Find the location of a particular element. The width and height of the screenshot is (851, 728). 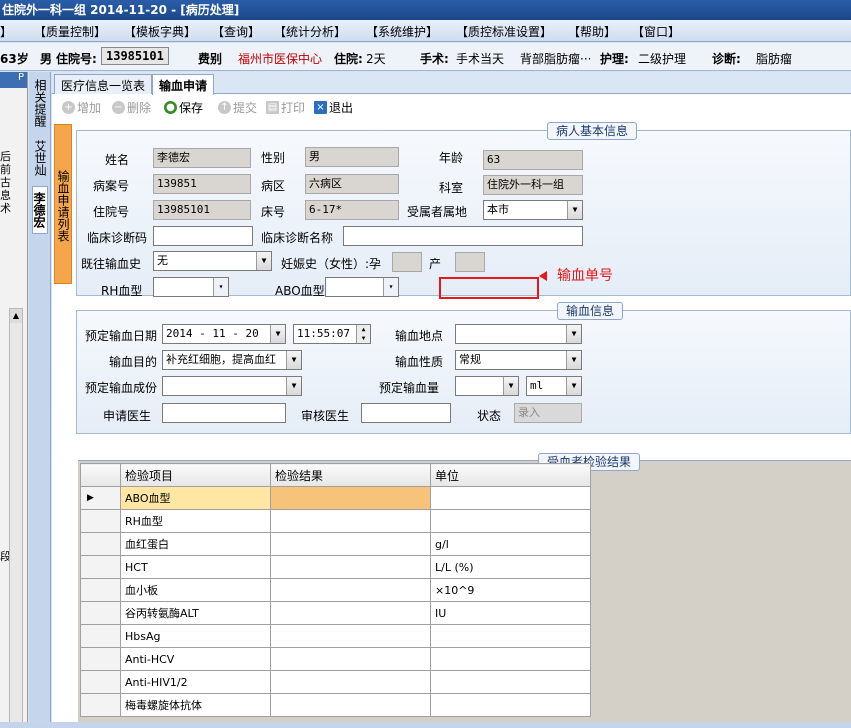

lab-item: 血红蛋白 is located at coordinates (195, 544).